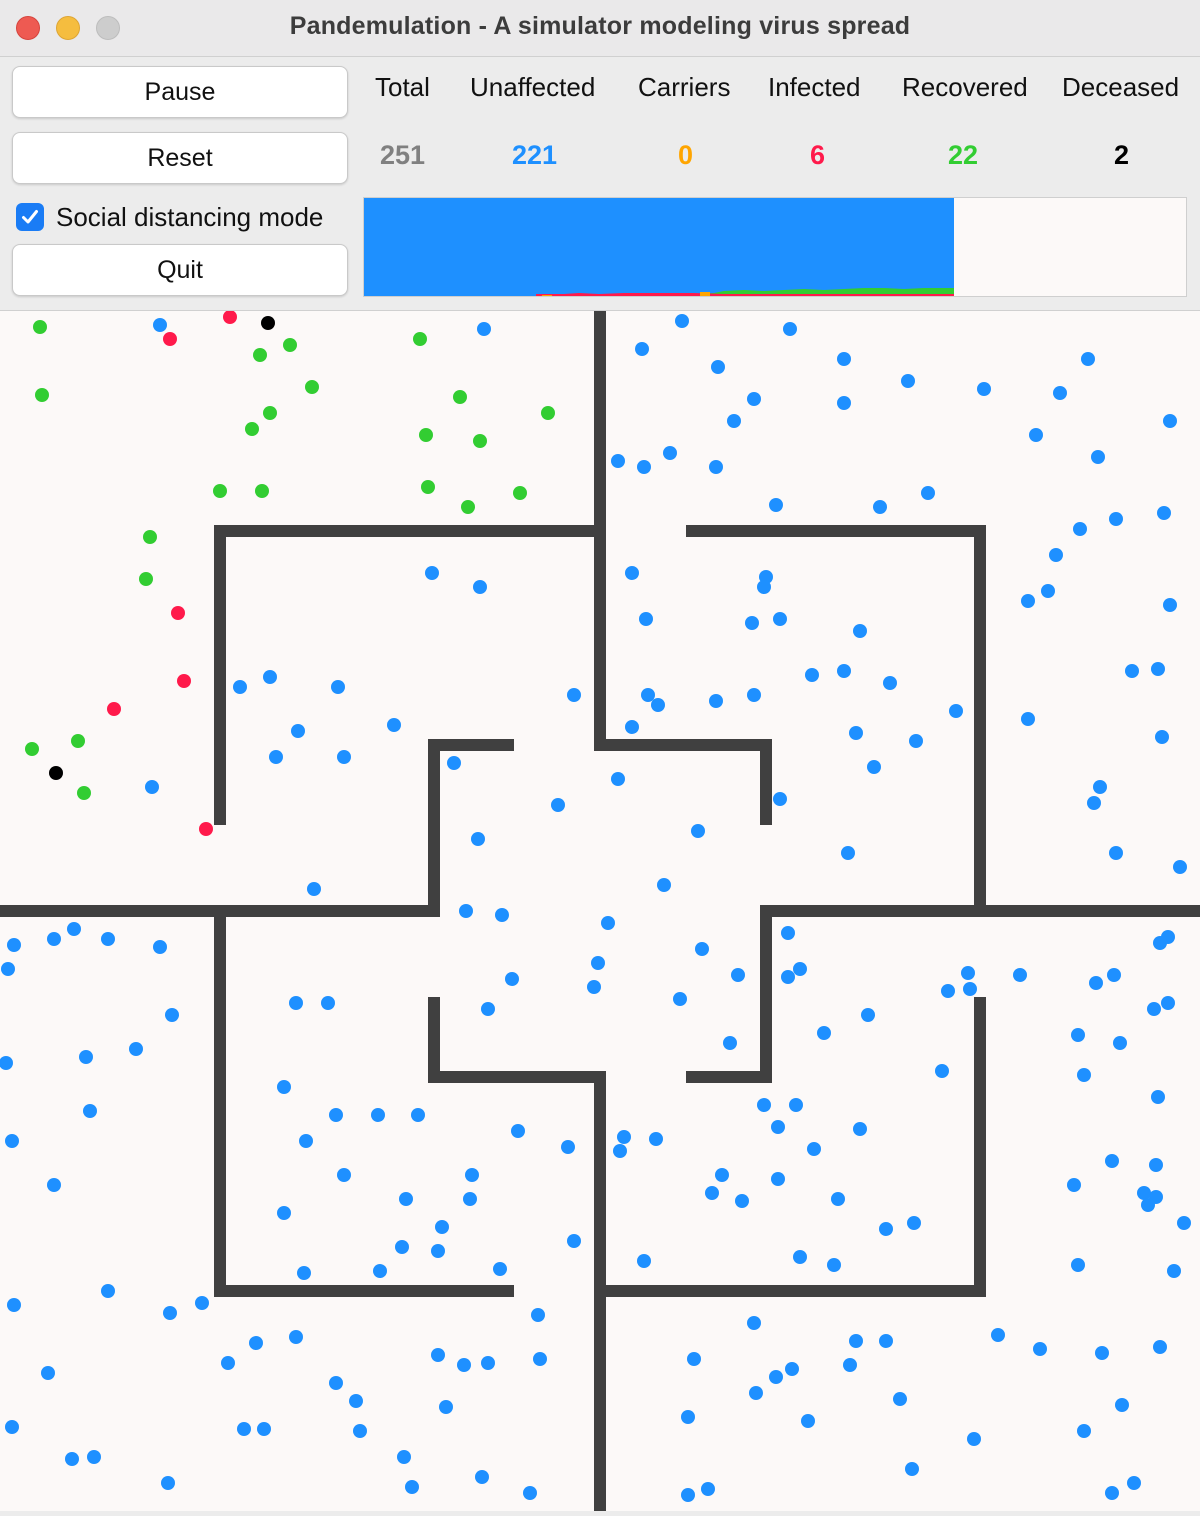  What do you see at coordinates (180, 270) in the screenshot?
I see `quit-button: Quit` at bounding box center [180, 270].